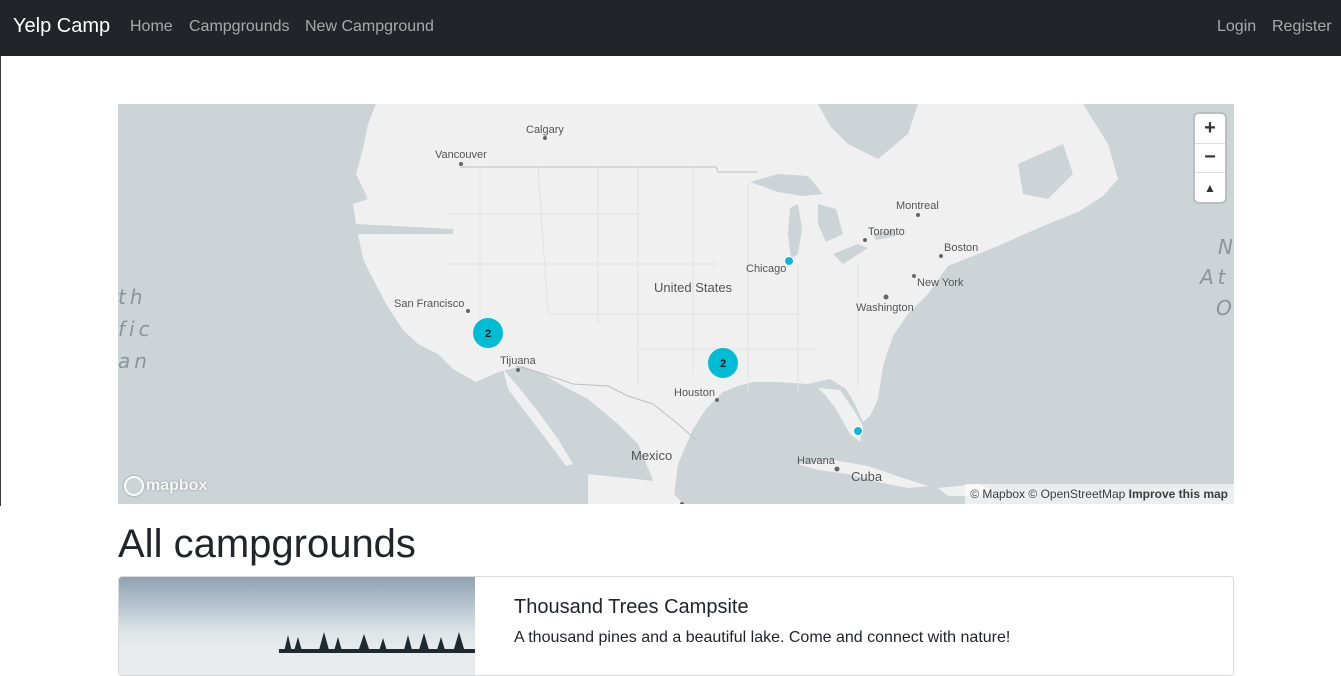 The height and width of the screenshot is (676, 1341). I want to click on map-label-san-francisco: San Francisco, so click(429, 304).